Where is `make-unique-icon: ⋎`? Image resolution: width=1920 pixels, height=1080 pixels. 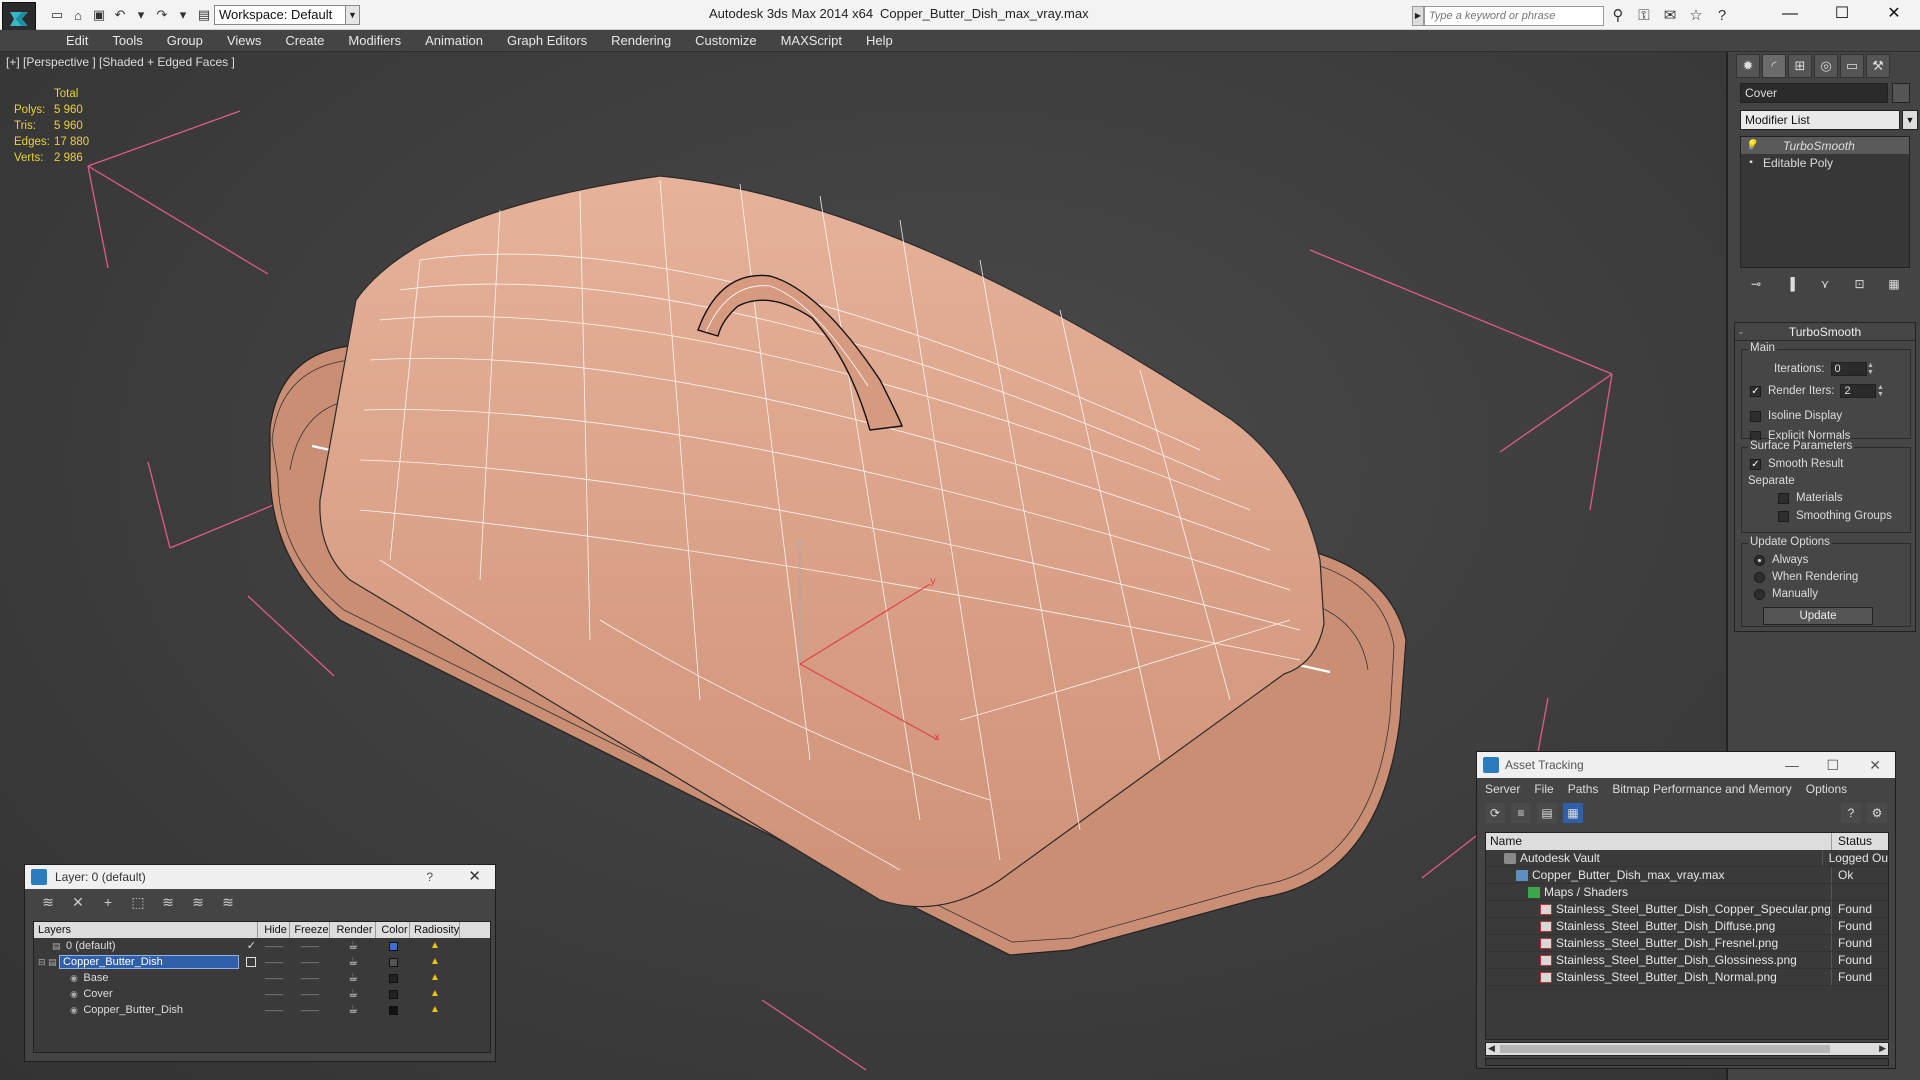
make-unique-icon: ⋎ is located at coordinates (1825, 284).